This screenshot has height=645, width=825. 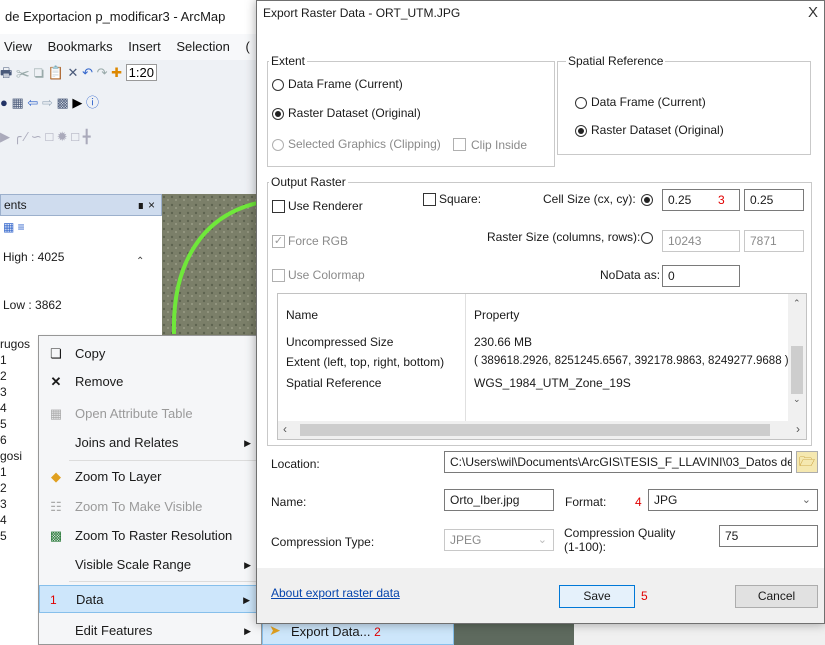 What do you see at coordinates (38, 72) in the screenshot?
I see `copy-tool-icon: ❏` at bounding box center [38, 72].